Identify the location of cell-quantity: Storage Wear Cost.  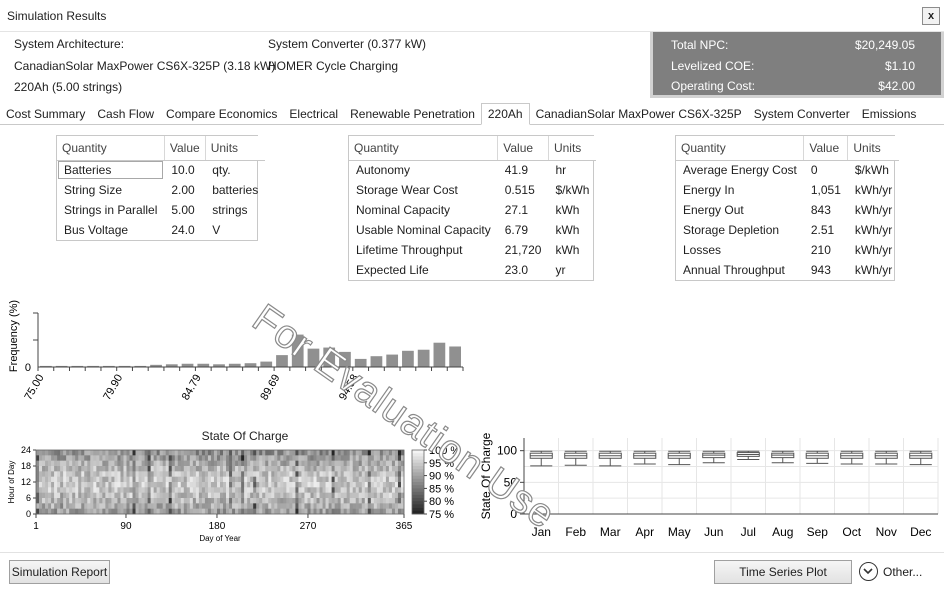
(423, 190).